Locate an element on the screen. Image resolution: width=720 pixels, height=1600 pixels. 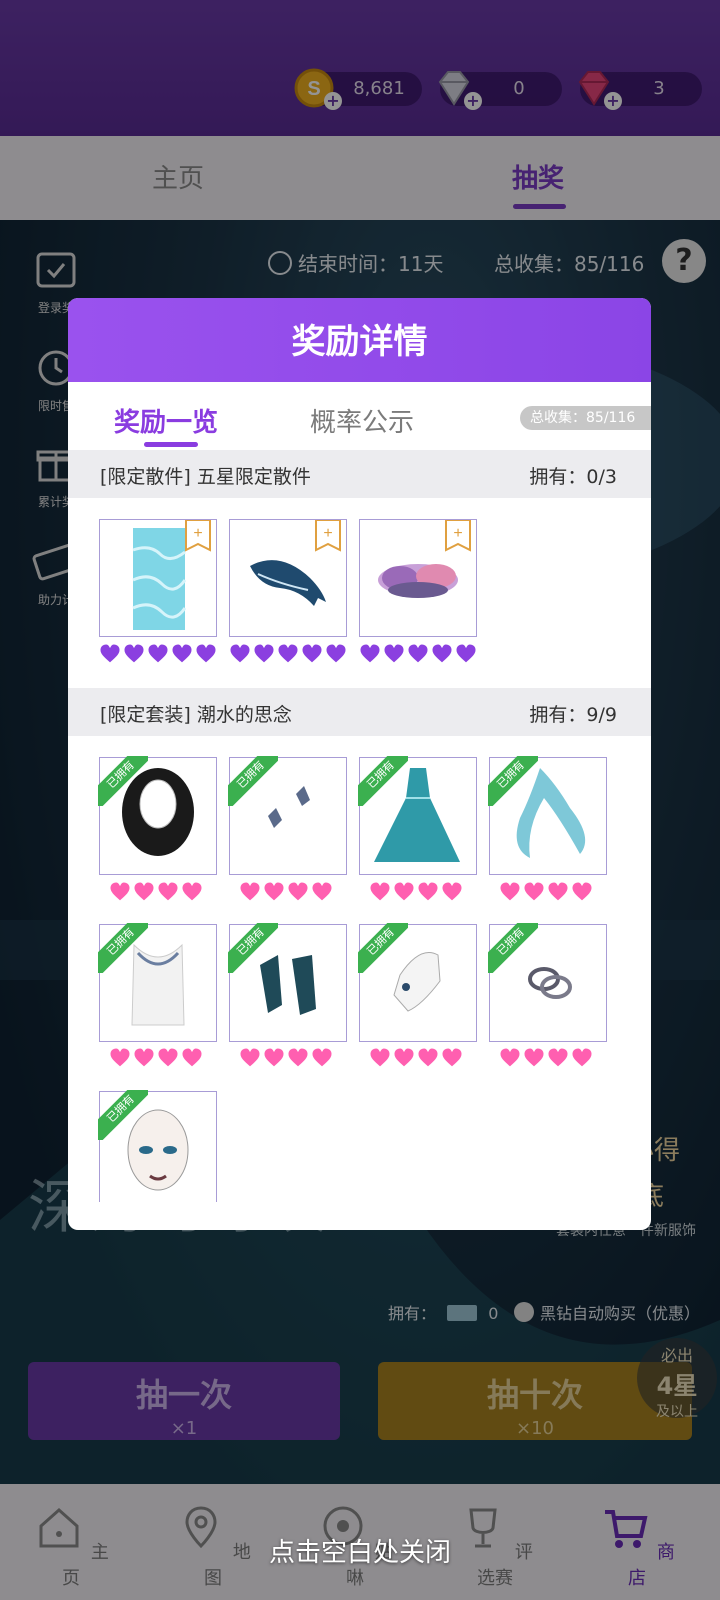
heels-item: 已拥有 is located at coordinates (287, 982).